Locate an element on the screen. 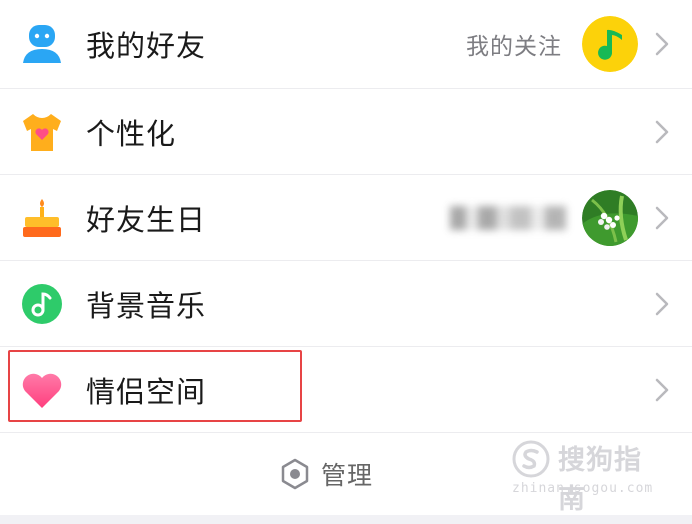  person-icon is located at coordinates (42, 44).